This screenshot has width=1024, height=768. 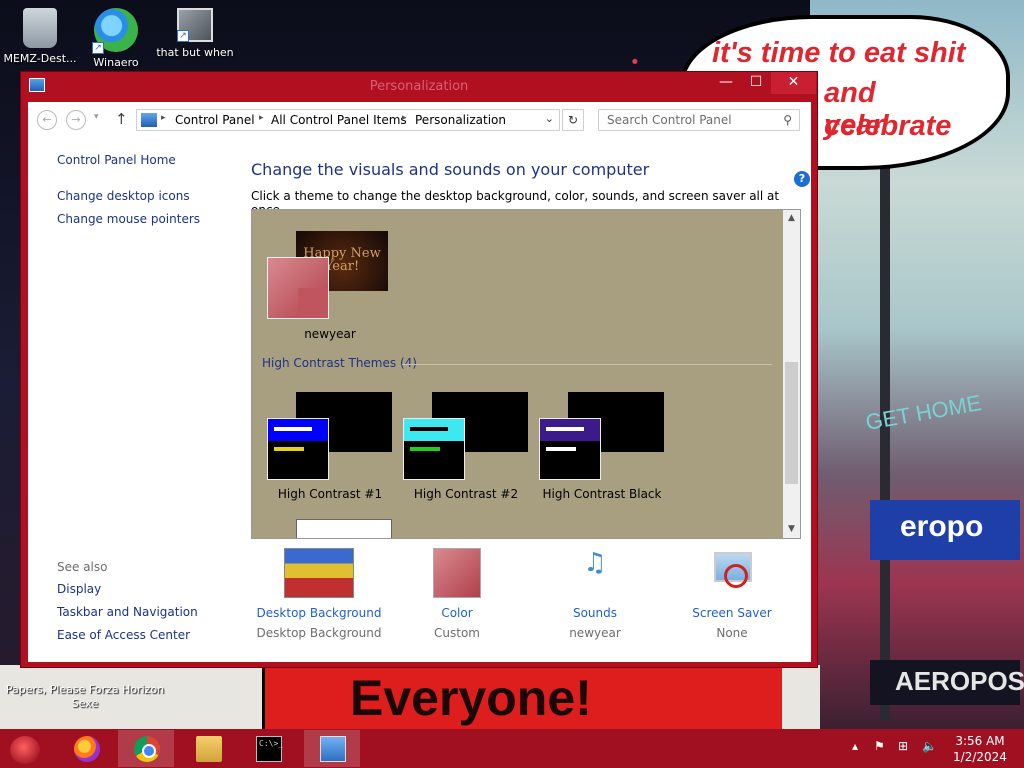 I want to click on forward-button: →, so click(x=76, y=120).